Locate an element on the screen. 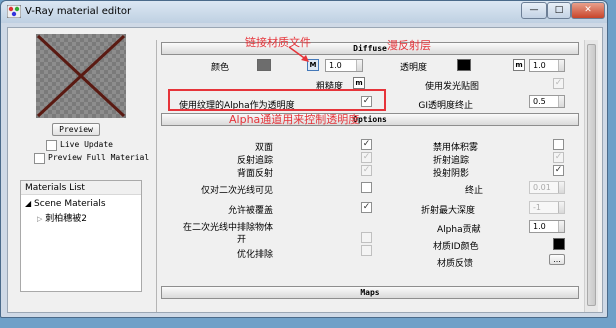 This screenshot has height=328, width=616. gi-cutoff-spinner: 0.5 is located at coordinates (547, 101).